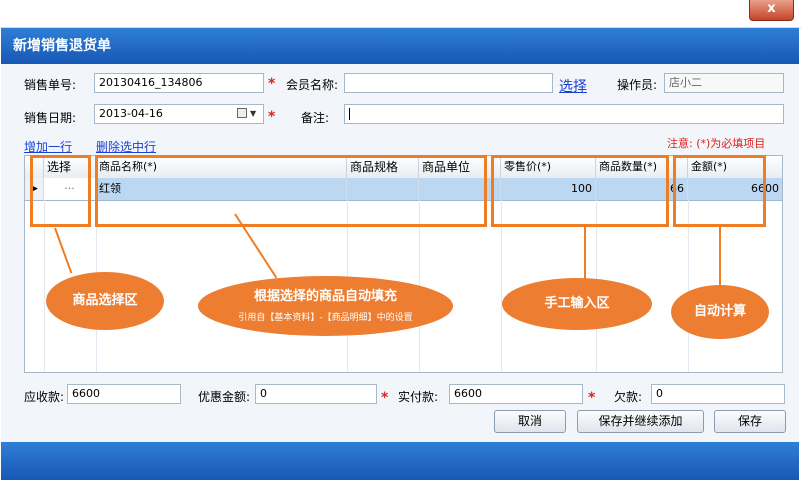 This screenshot has width=801, height=480. I want to click on auto-calc-callout: 自动计算, so click(720, 312).